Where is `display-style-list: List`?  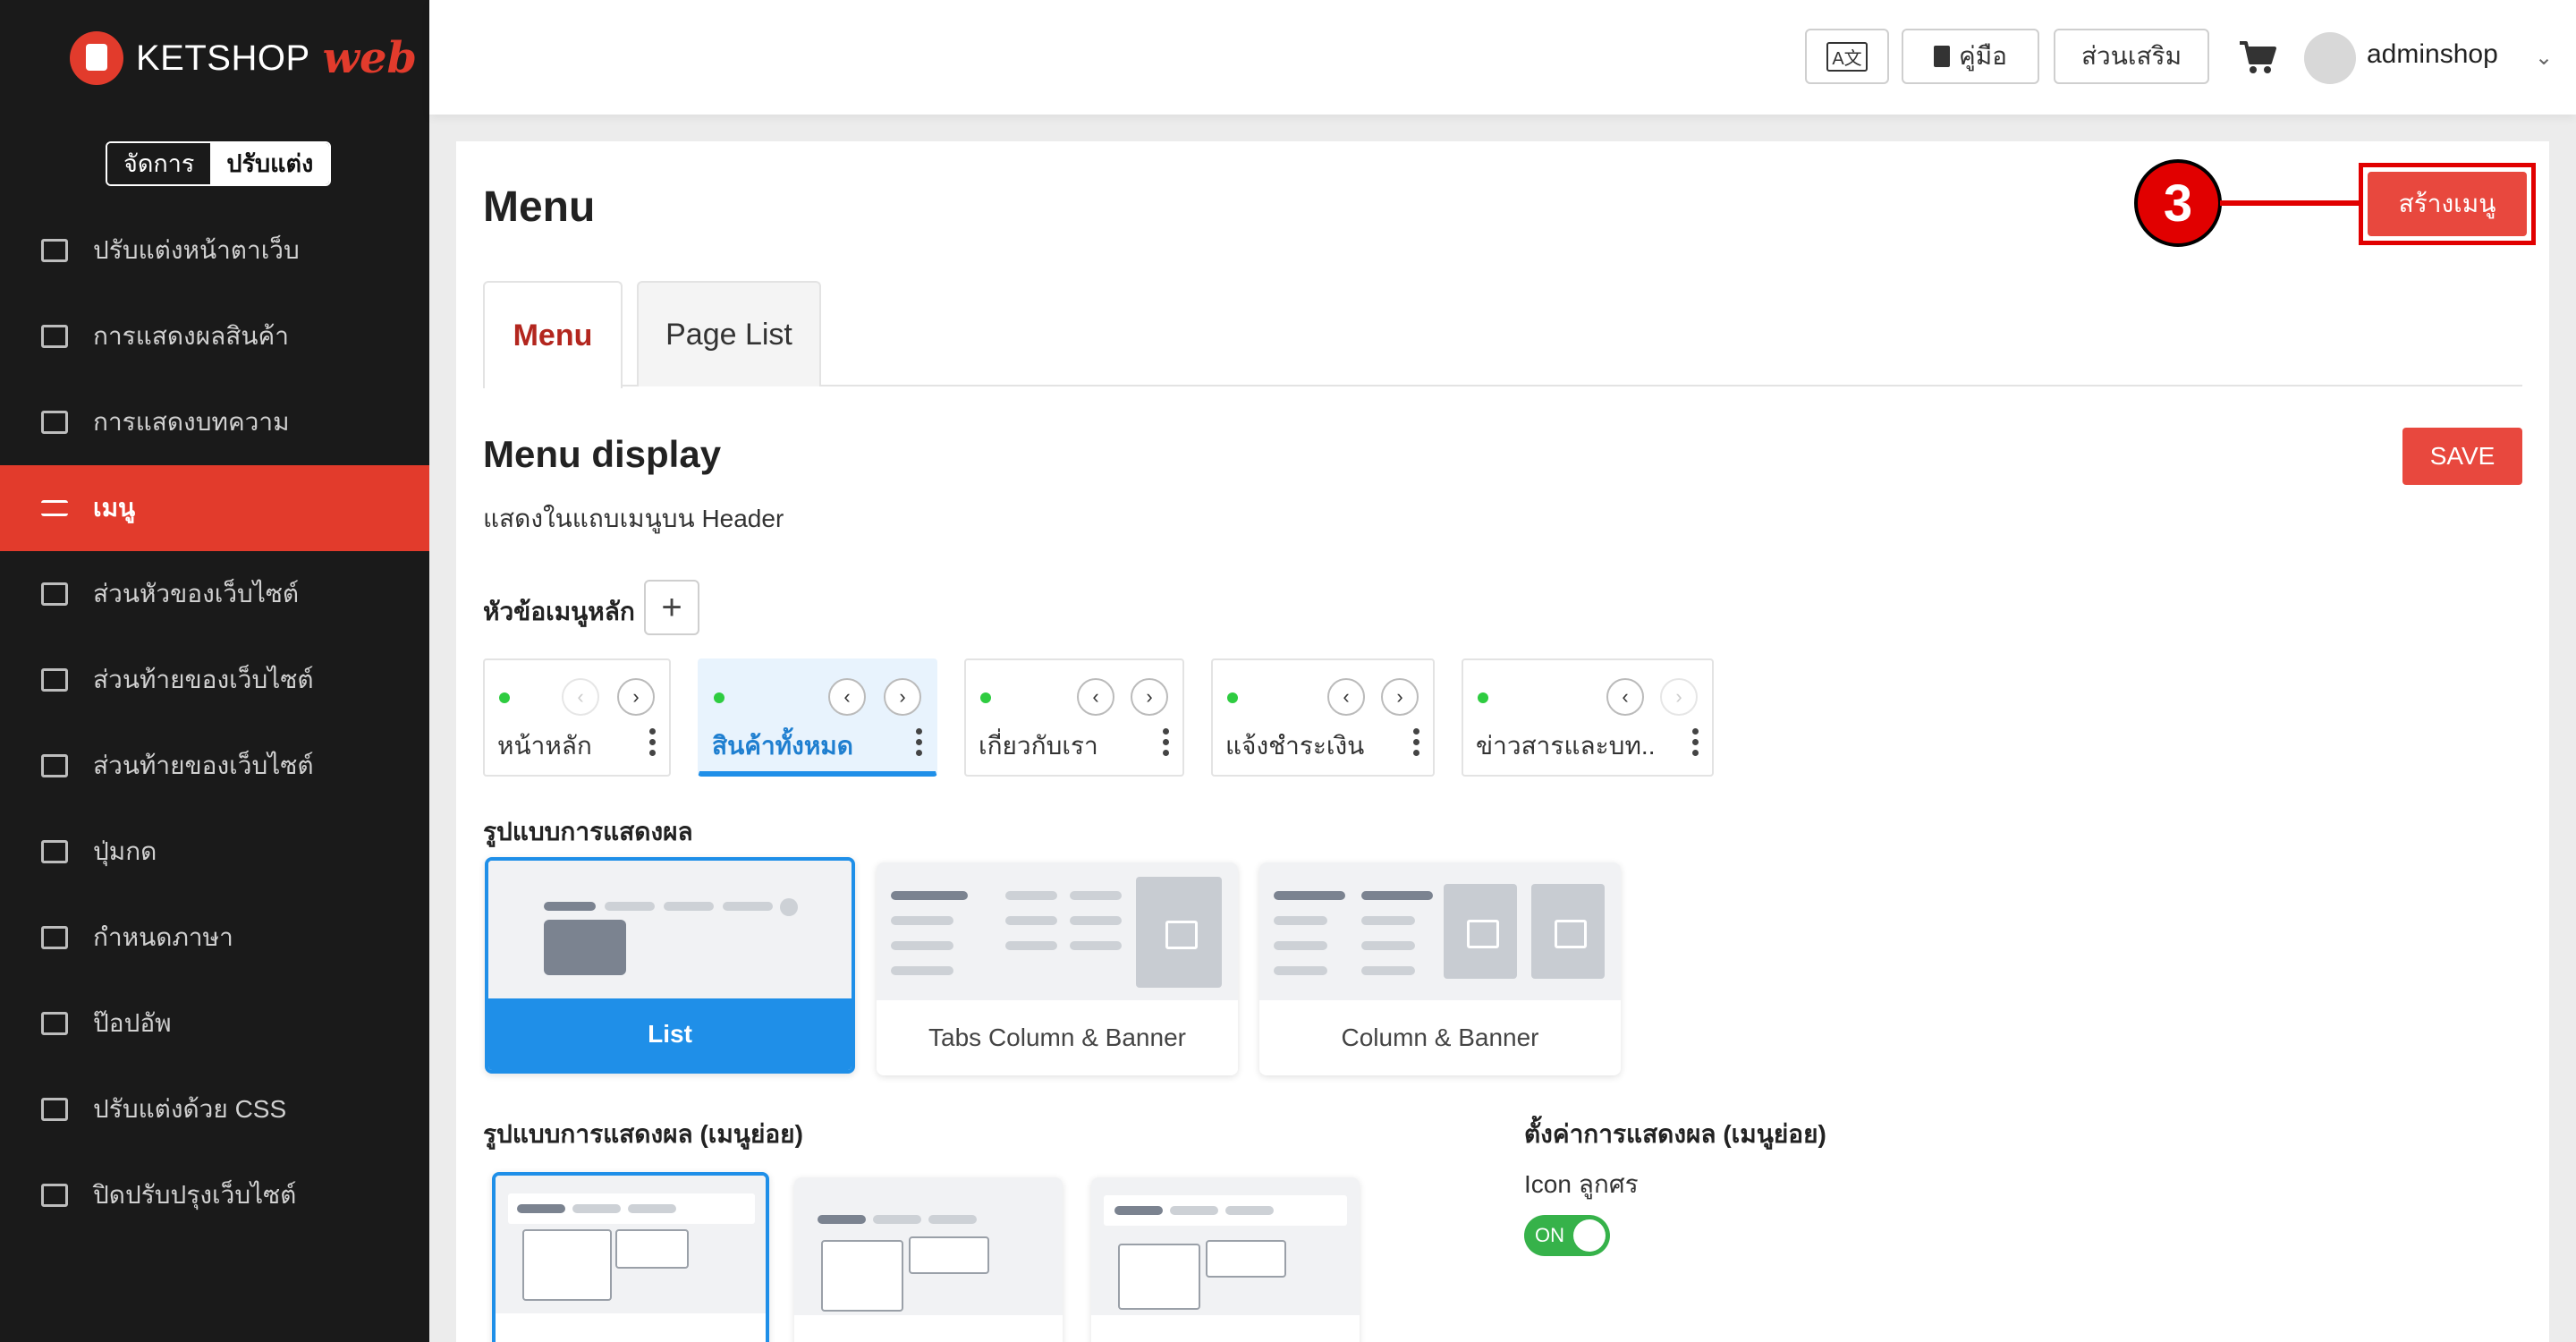 display-style-list: List is located at coordinates (670, 966).